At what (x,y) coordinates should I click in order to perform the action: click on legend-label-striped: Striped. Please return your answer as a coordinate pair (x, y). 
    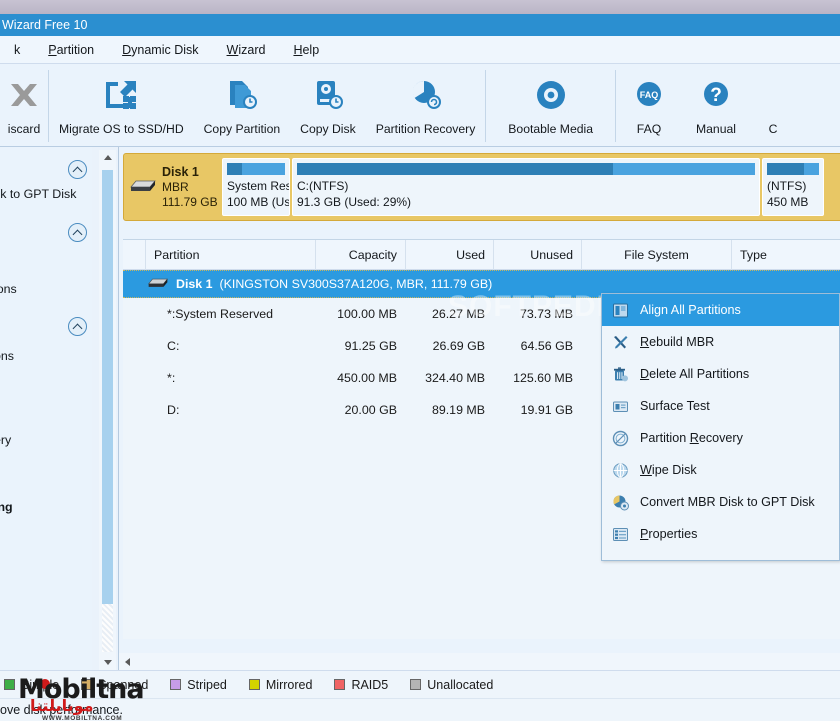
    Looking at the image, I should click on (207, 684).